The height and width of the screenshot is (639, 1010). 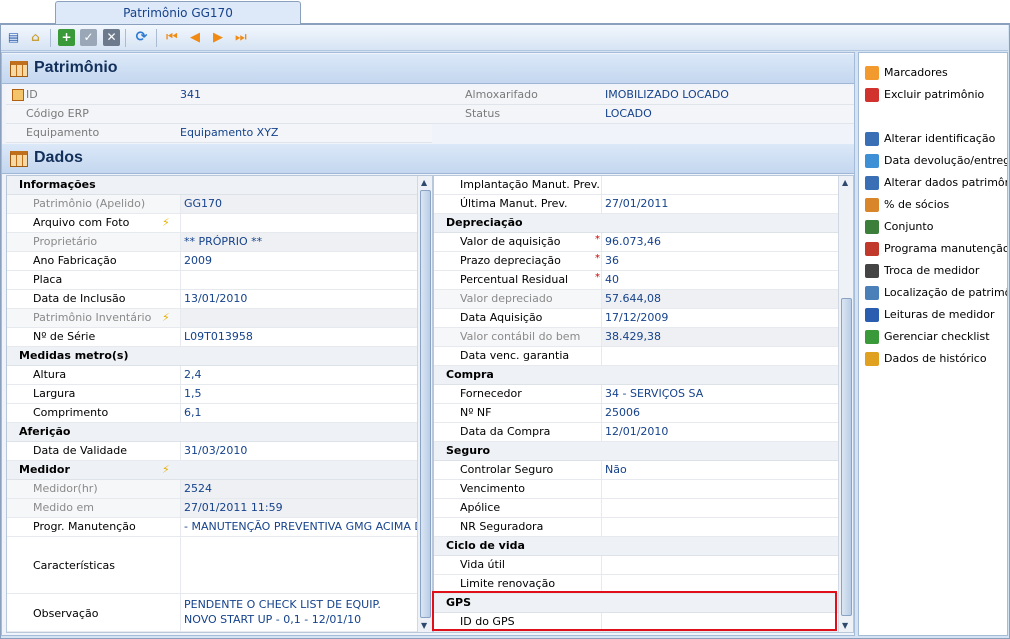 I want to click on sidebar-item-meter: Leituras de medidor, so click(x=935, y=315).